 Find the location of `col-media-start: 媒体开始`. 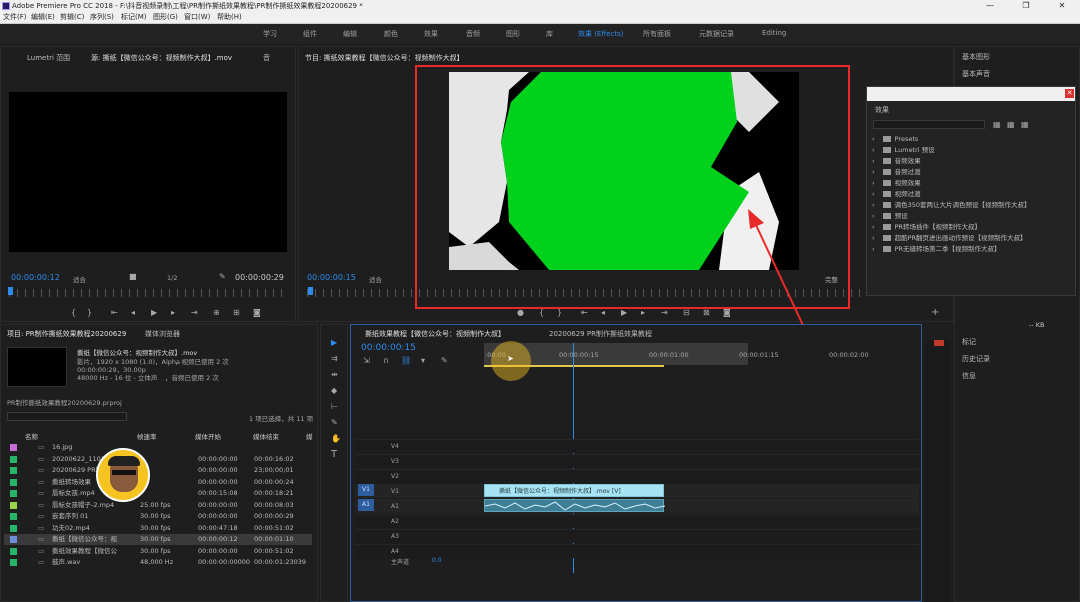

col-media-start: 媒体开始 is located at coordinates (208, 436).